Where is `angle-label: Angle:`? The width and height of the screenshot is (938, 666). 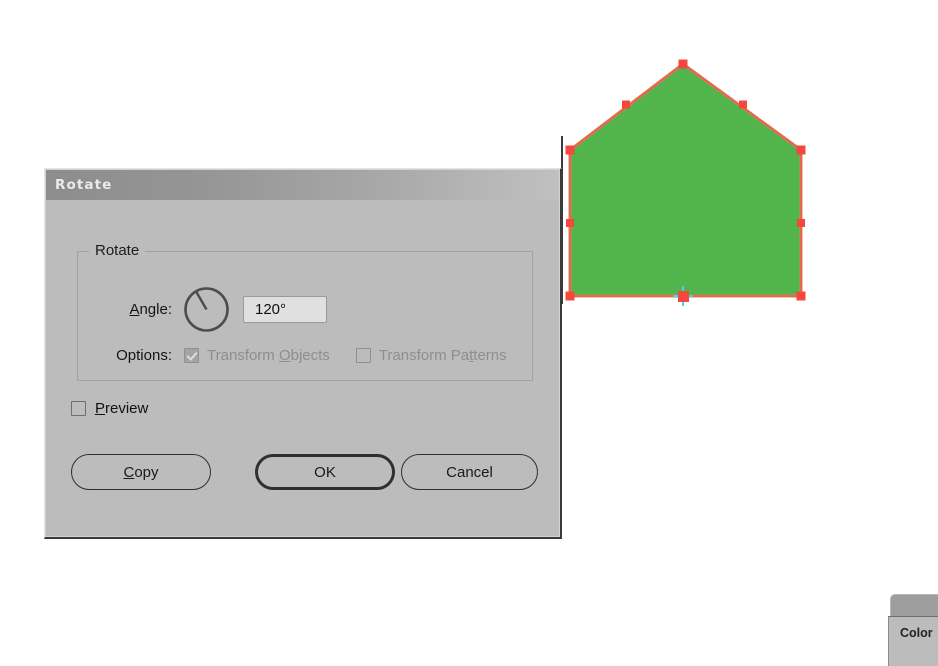
angle-label: Angle: is located at coordinates (150, 309).